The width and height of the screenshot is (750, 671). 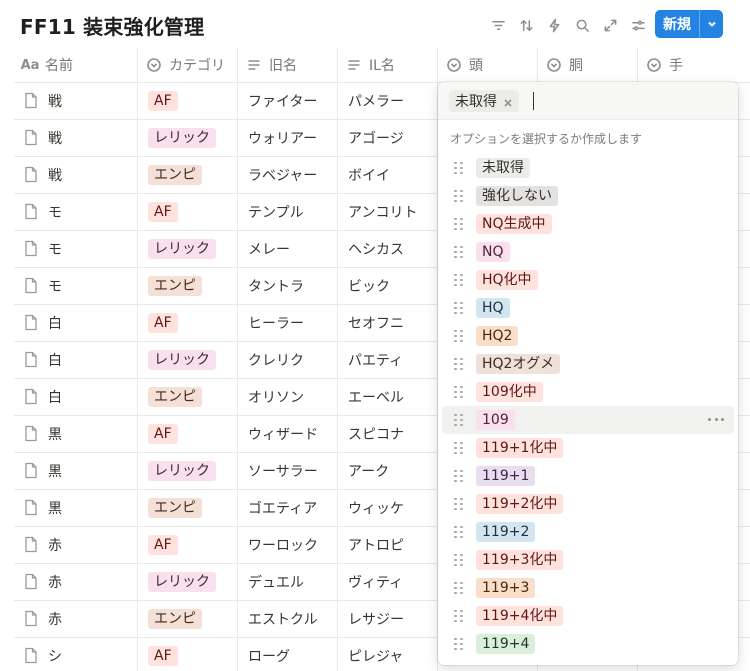 I want to click on option-item: 119+4, so click(x=588, y=644).